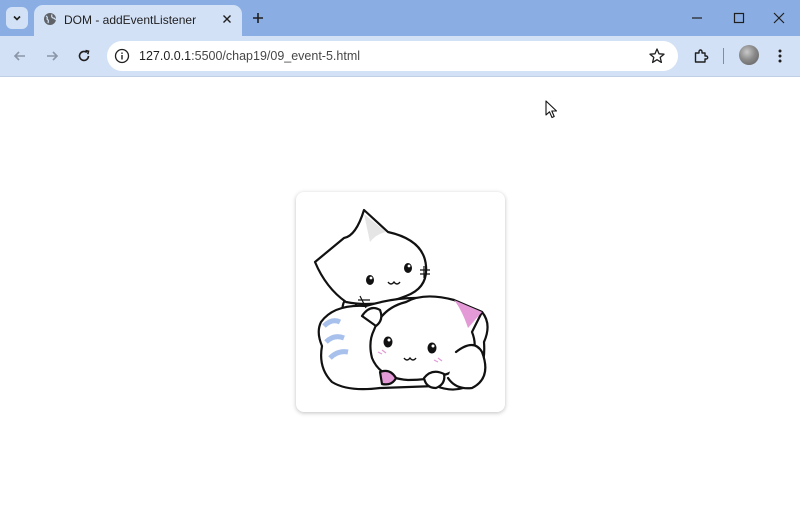 This screenshot has height=530, width=800. Describe the element at coordinates (749, 55) in the screenshot. I see `avatar` at that location.